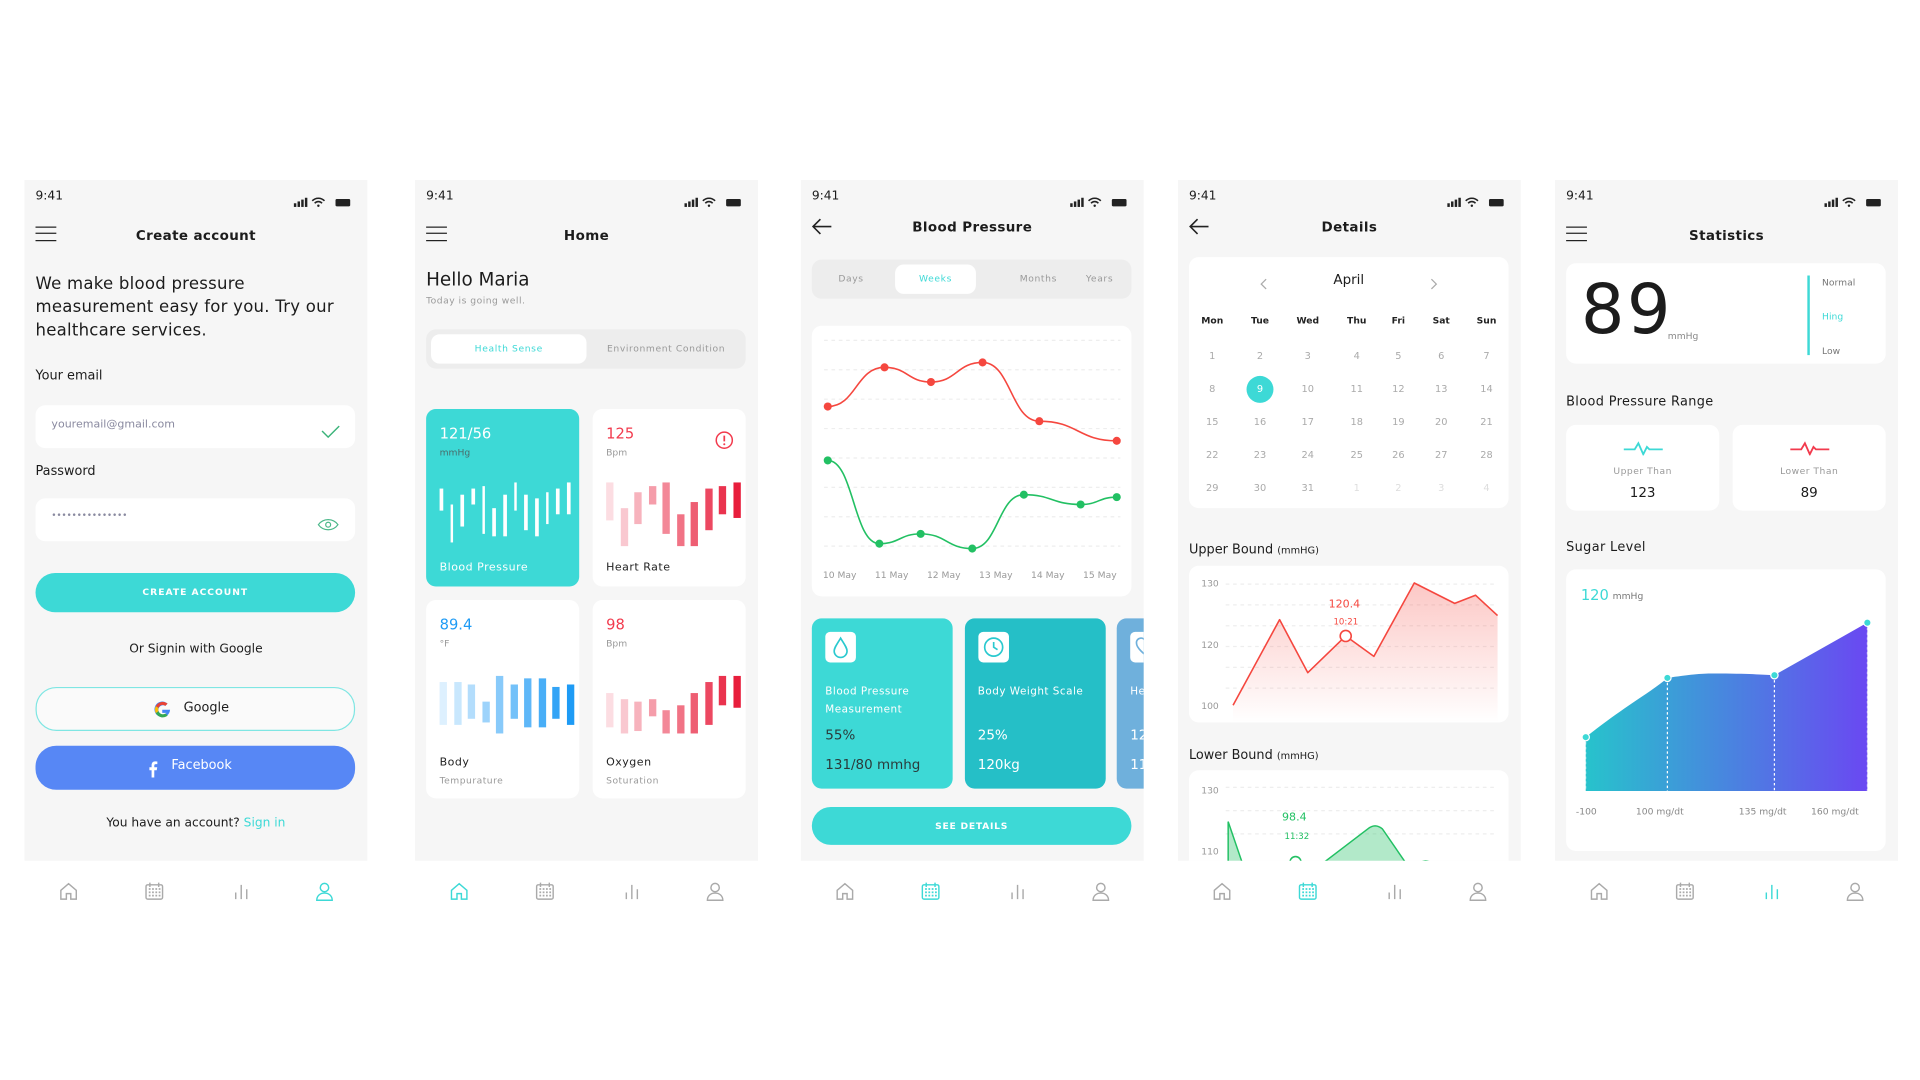 The height and width of the screenshot is (1080, 1920). What do you see at coordinates (851, 279) in the screenshot?
I see `tab-days: Days` at bounding box center [851, 279].